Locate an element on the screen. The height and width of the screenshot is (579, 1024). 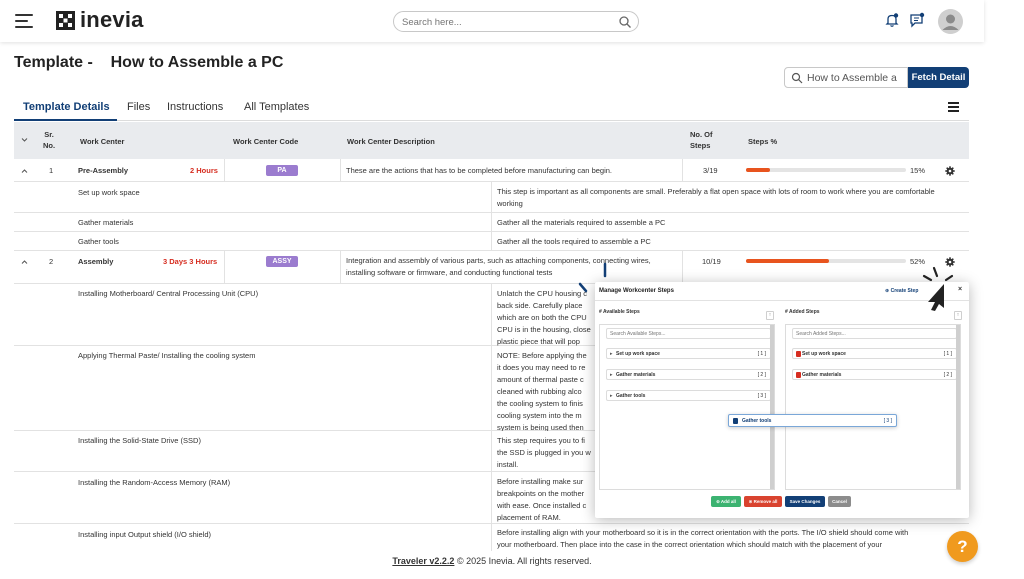
version-link: Traveler v2.2.2 is located at coordinates (423, 561).